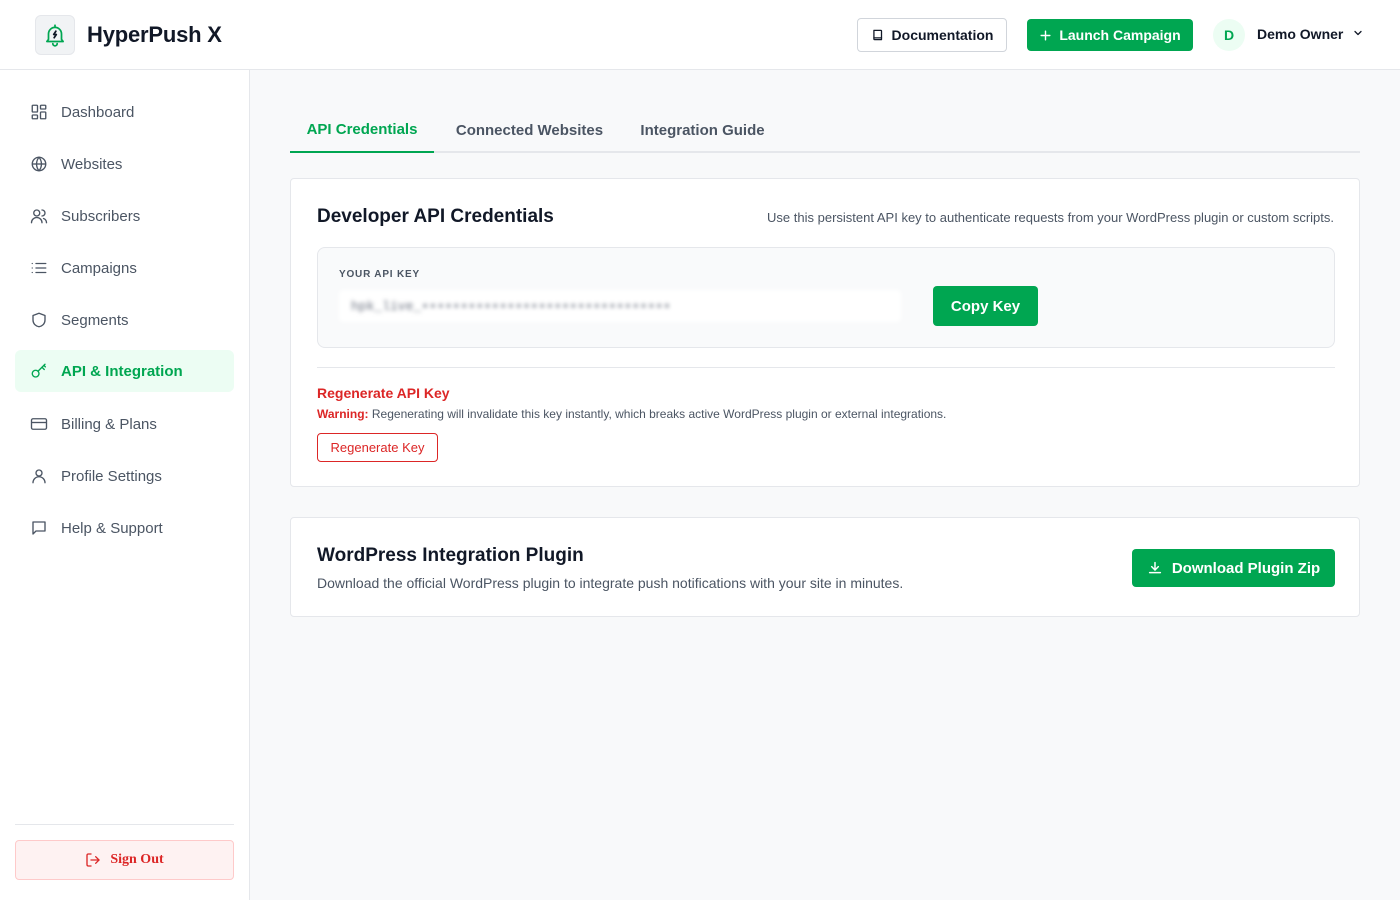 Image resolution: width=1400 pixels, height=900 pixels. Describe the element at coordinates (1246, 568) in the screenshot. I see `download-plugin-label: Download Plugin Zip` at that location.